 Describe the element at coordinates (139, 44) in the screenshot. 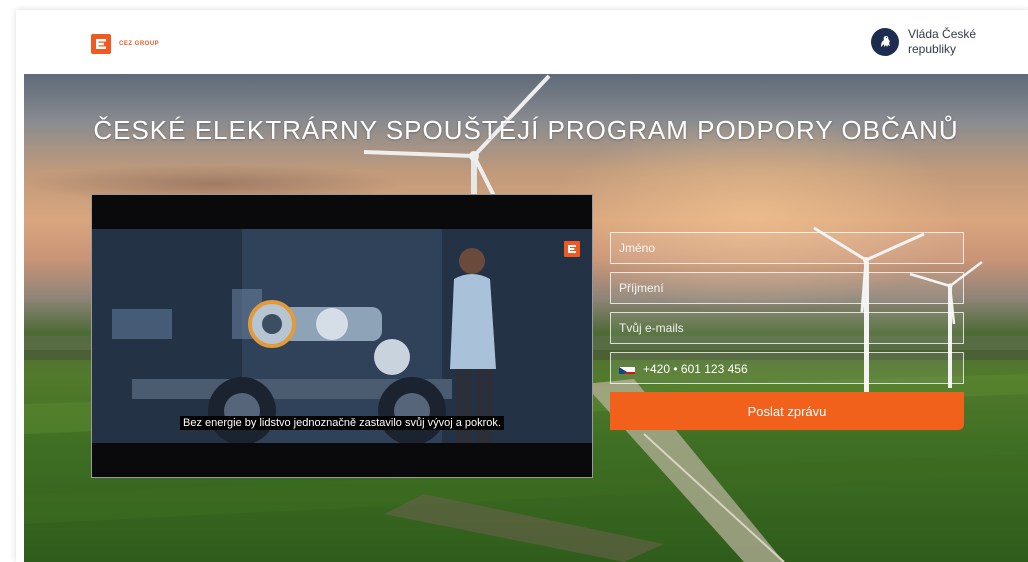

I see `logo-text: CEZ GROUP` at that location.